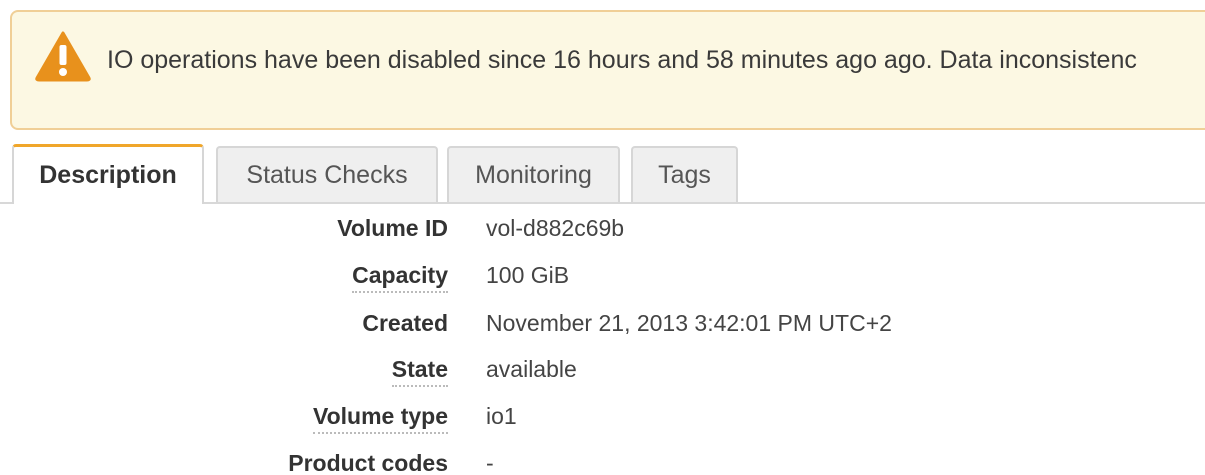 The width and height of the screenshot is (1205, 475). What do you see at coordinates (490, 462) in the screenshot?
I see `detail-value: -` at bounding box center [490, 462].